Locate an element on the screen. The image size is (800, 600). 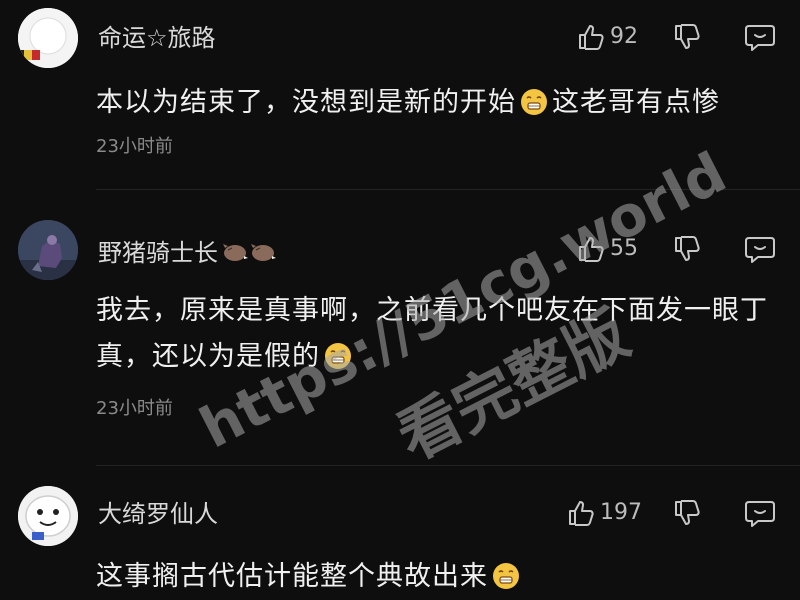
comment-text-part: 真，还以为是假的 is located at coordinates (208, 356).